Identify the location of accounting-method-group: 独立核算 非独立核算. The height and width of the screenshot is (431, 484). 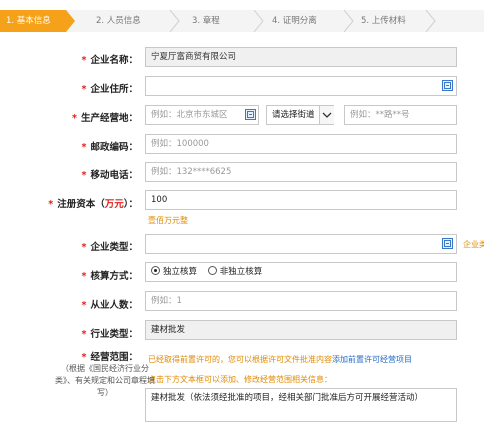
(301, 272).